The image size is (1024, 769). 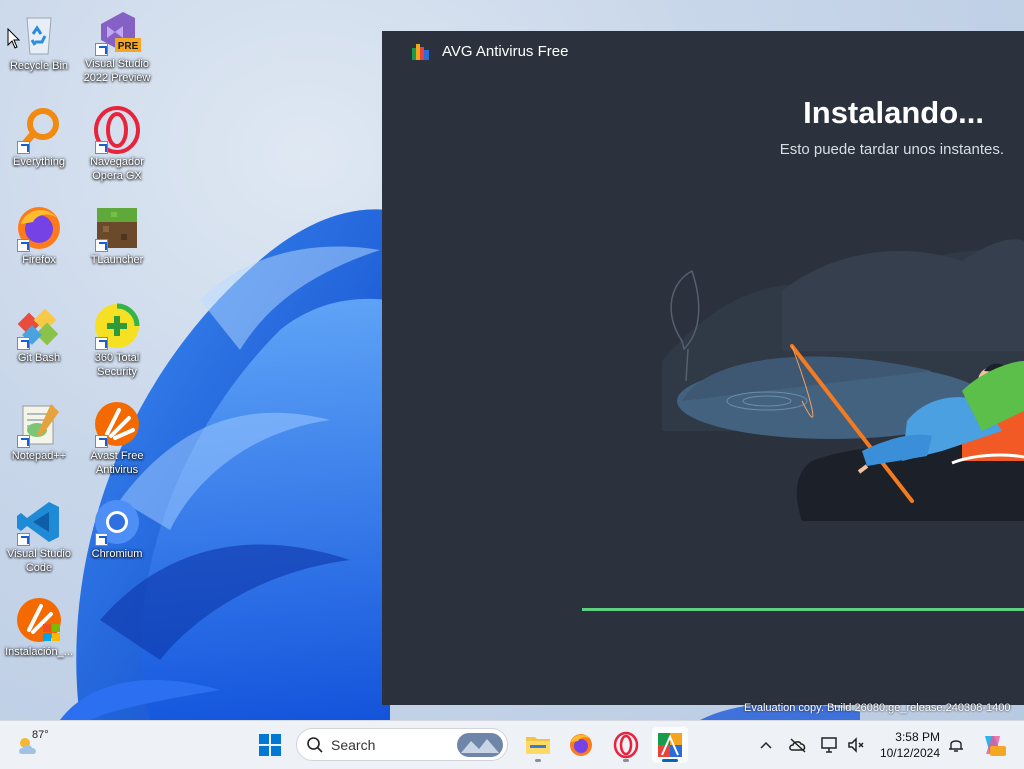 I want to click on vscode-icon, so click(x=39, y=522).